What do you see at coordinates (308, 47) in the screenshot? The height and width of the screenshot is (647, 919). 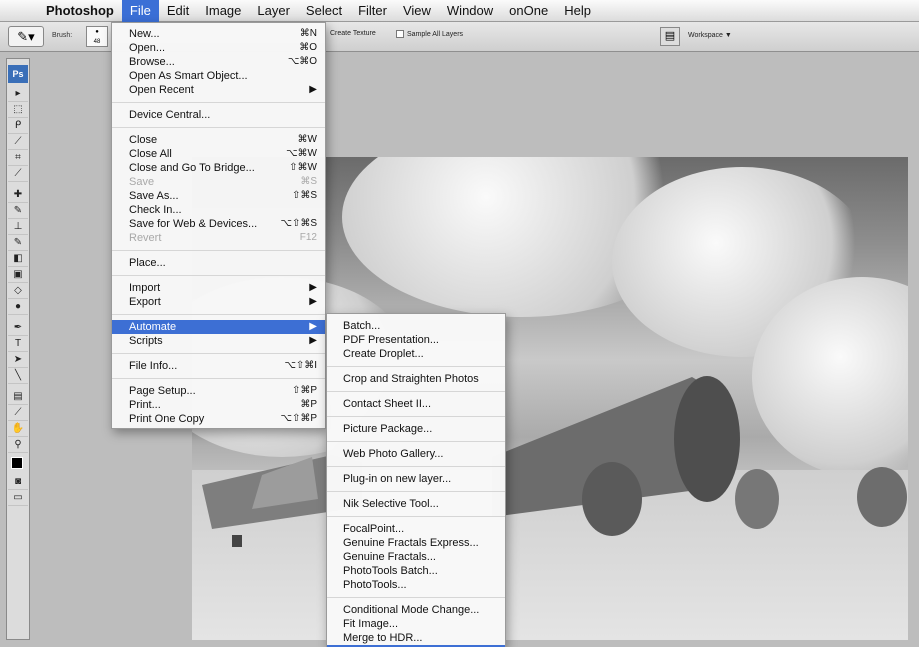 I see `menu-item-shortcut: ⌘O` at bounding box center [308, 47].